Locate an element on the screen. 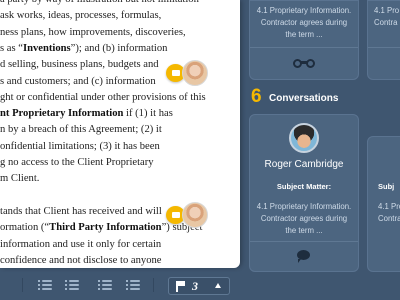 The height and width of the screenshot is (300, 400). document-line: s as “Inventions”); and (b) information is located at coordinates (84, 48).